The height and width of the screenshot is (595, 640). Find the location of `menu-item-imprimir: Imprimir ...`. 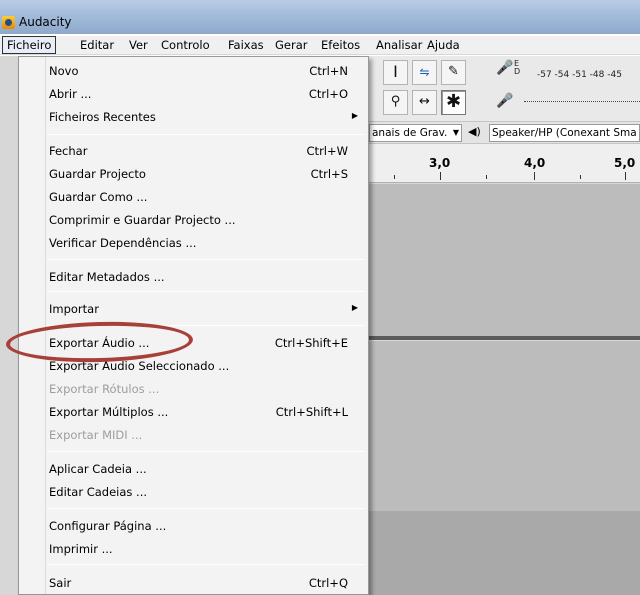

menu-item-imprimir: Imprimir ... is located at coordinates (193, 550).